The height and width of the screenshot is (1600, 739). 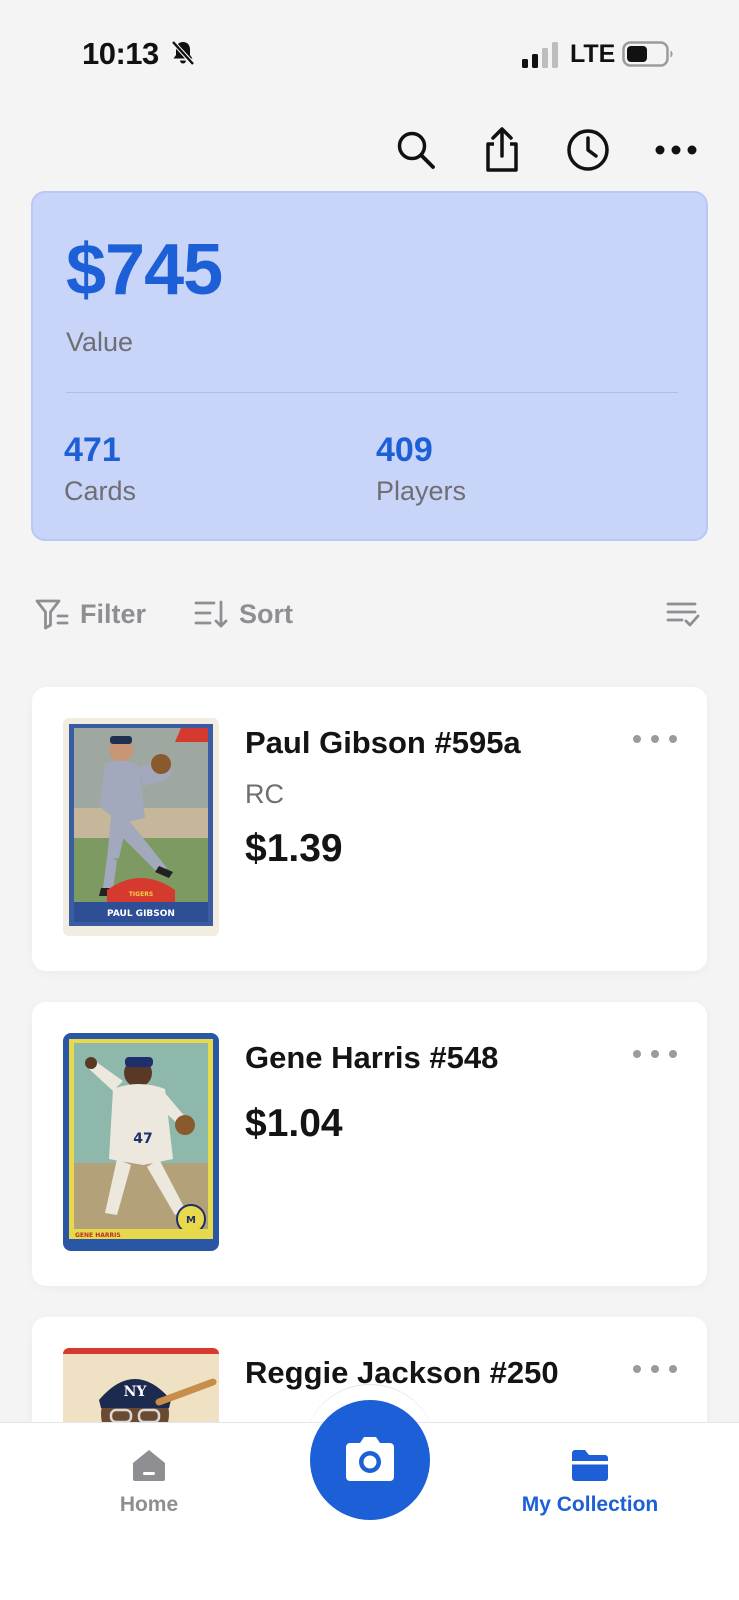 I want to click on card-image: 47 M GENE HARRIS, so click(x=141, y=1142).